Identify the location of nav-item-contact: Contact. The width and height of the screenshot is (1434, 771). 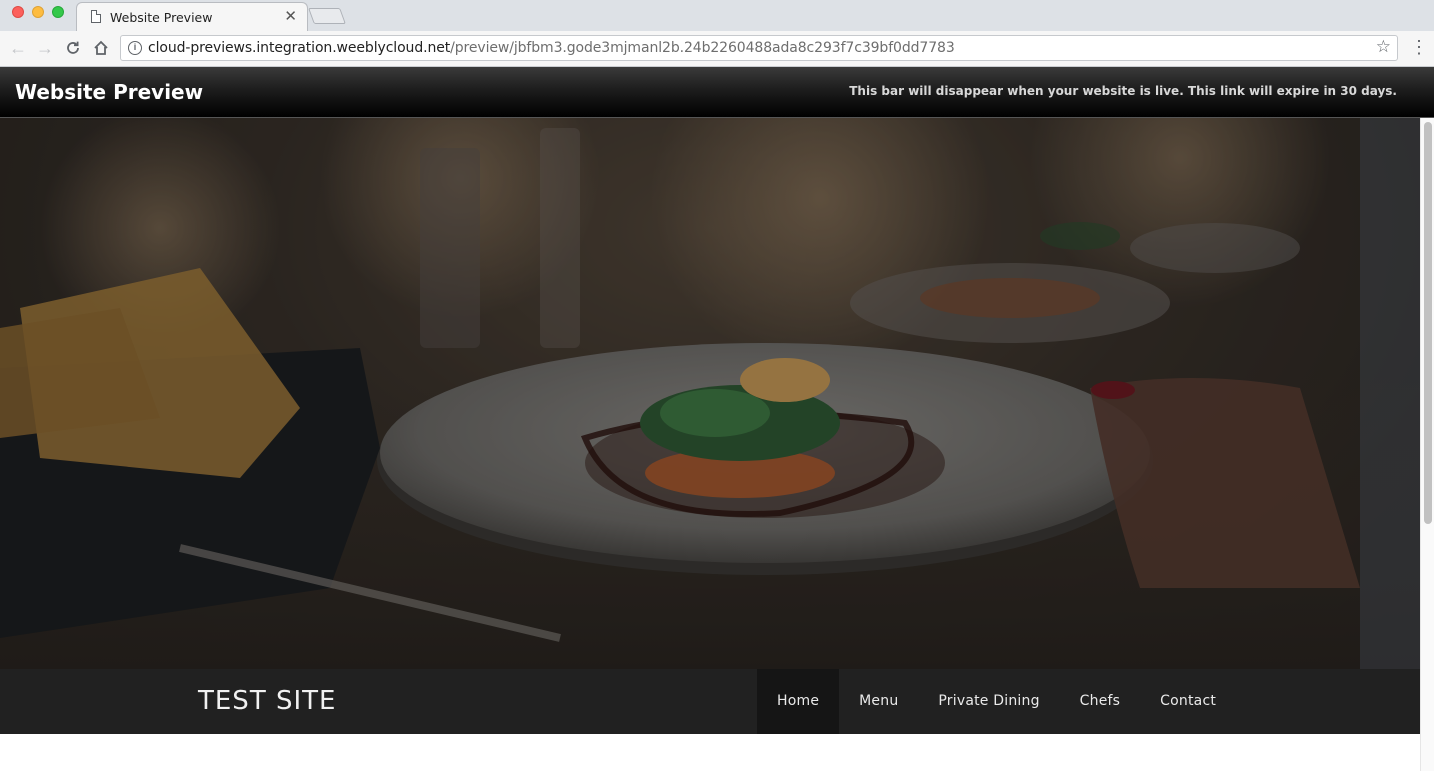
(1188, 701).